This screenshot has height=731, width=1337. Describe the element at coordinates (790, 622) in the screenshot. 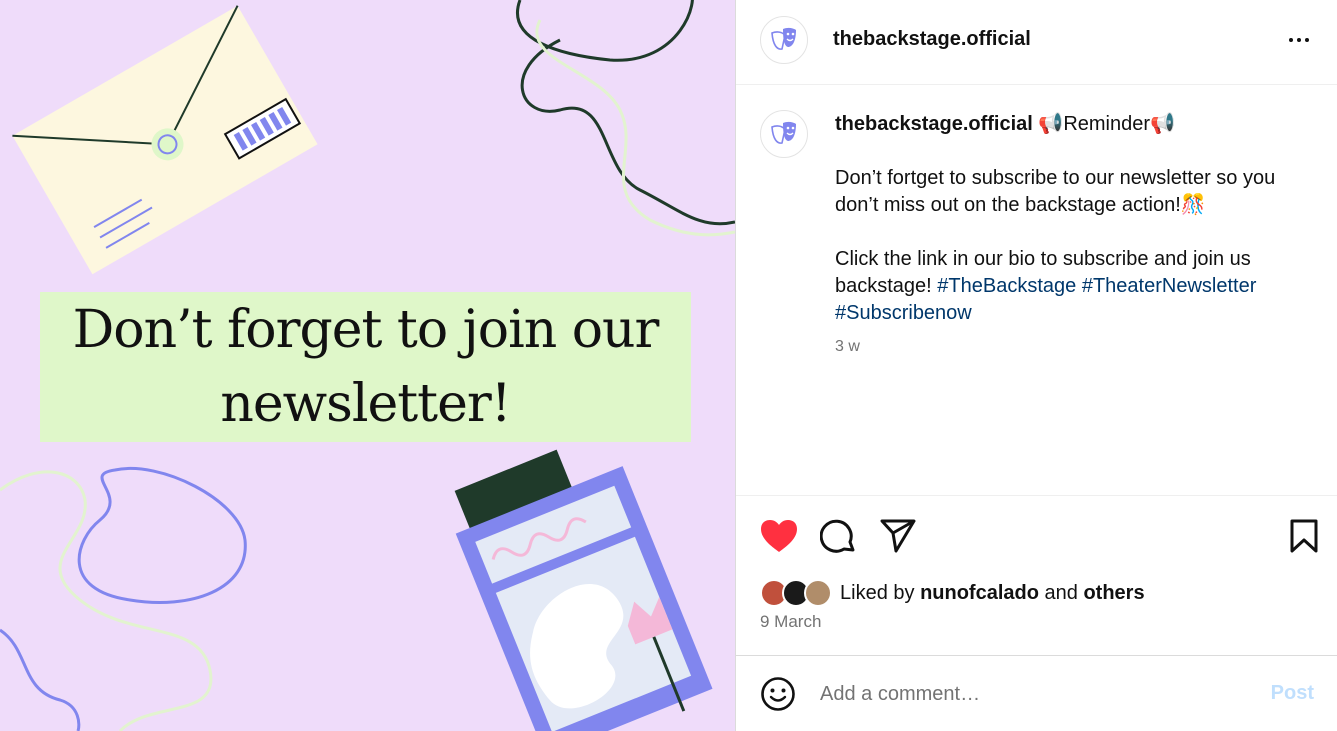

I see `post-date: 9 March` at that location.